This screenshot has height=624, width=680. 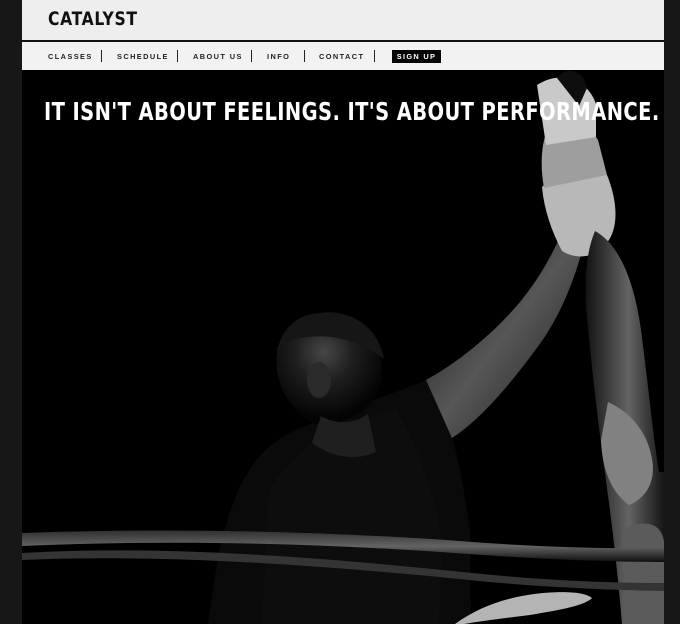 I want to click on brand-bar: CATALYST, so click(x=343, y=20).